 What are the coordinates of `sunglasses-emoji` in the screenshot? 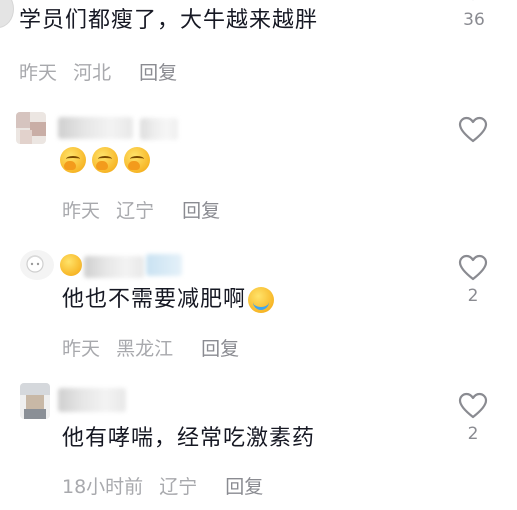 It's located at (71, 265).